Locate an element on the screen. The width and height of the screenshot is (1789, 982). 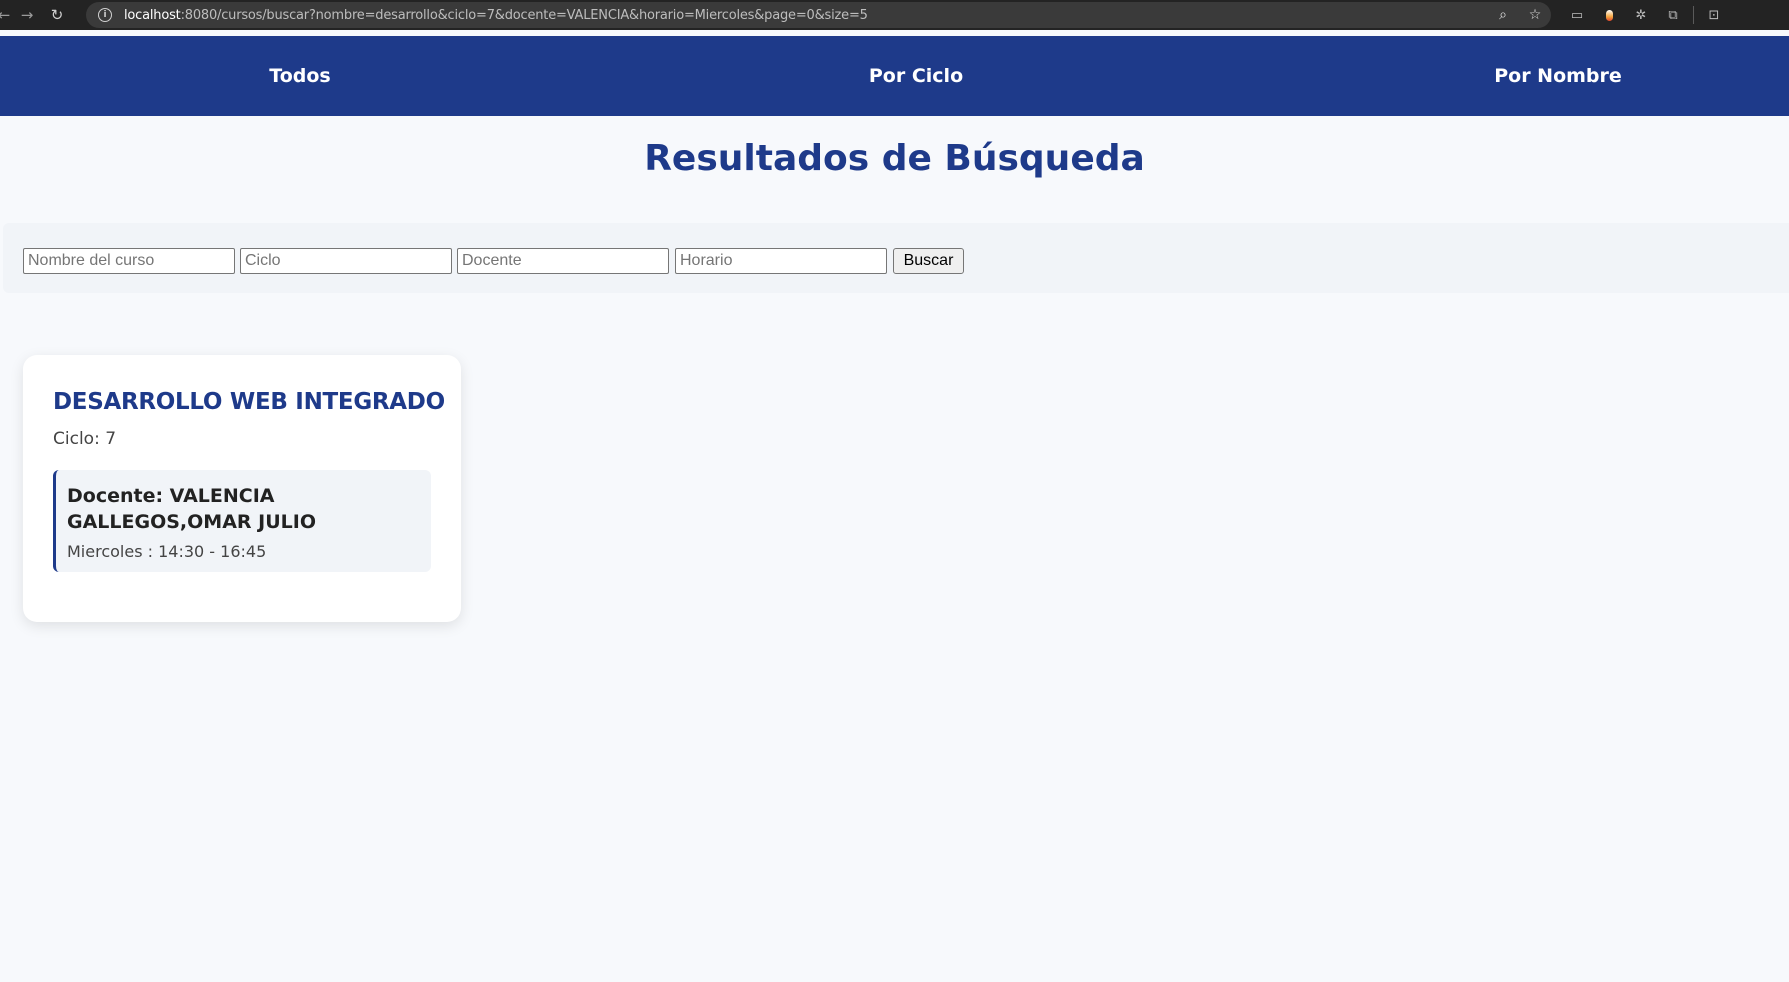
search-docente-input is located at coordinates (563, 261).